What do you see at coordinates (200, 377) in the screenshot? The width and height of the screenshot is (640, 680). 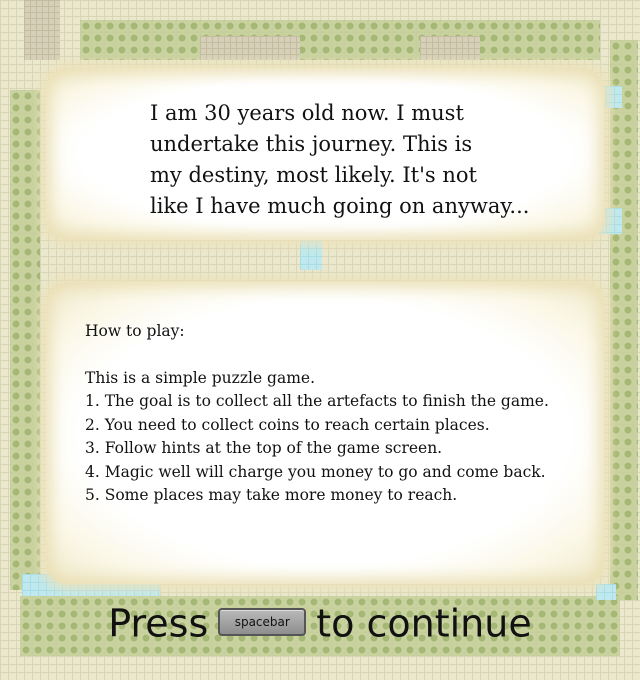 I see `instructions-line: This is a simple puzzle game.` at bounding box center [200, 377].